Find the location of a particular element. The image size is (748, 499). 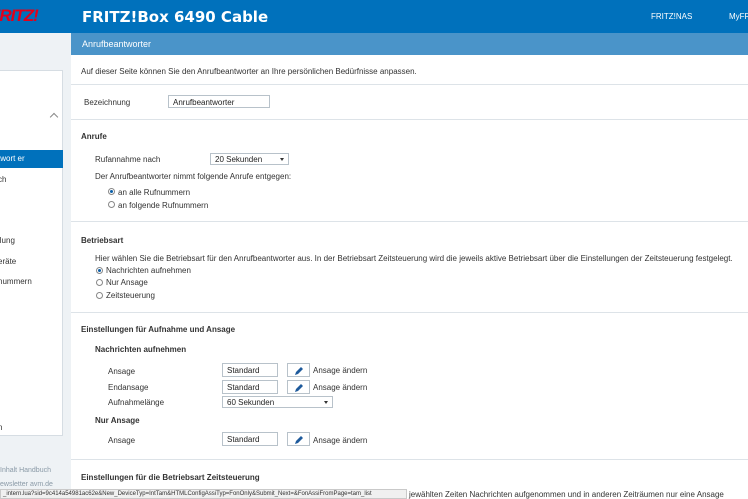

betriebsart-heading: Betriebsart is located at coordinates (102, 240).